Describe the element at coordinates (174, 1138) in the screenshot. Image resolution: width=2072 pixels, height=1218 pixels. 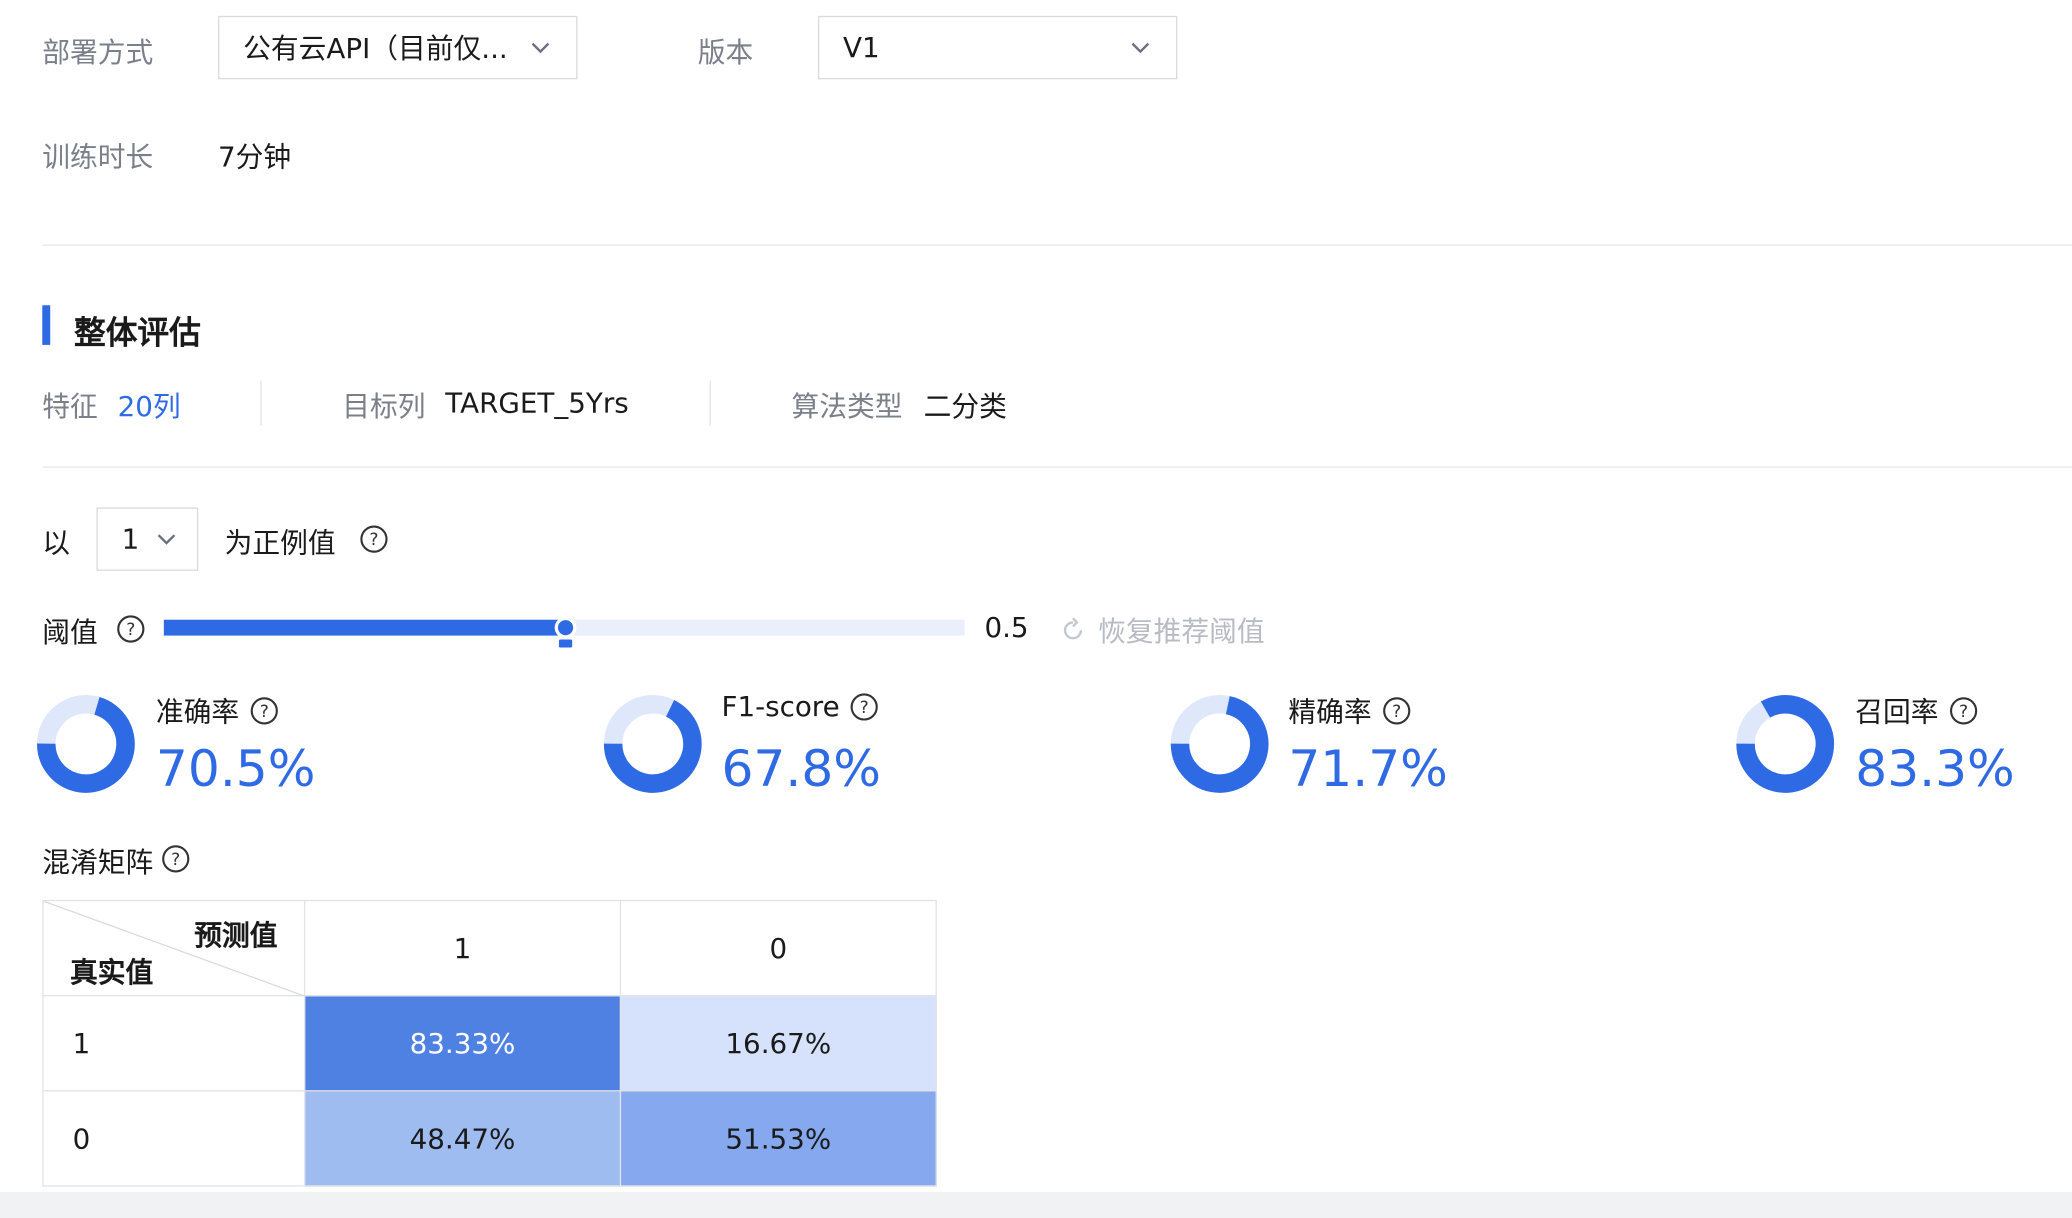
I see `actual-class-label: 0` at that location.